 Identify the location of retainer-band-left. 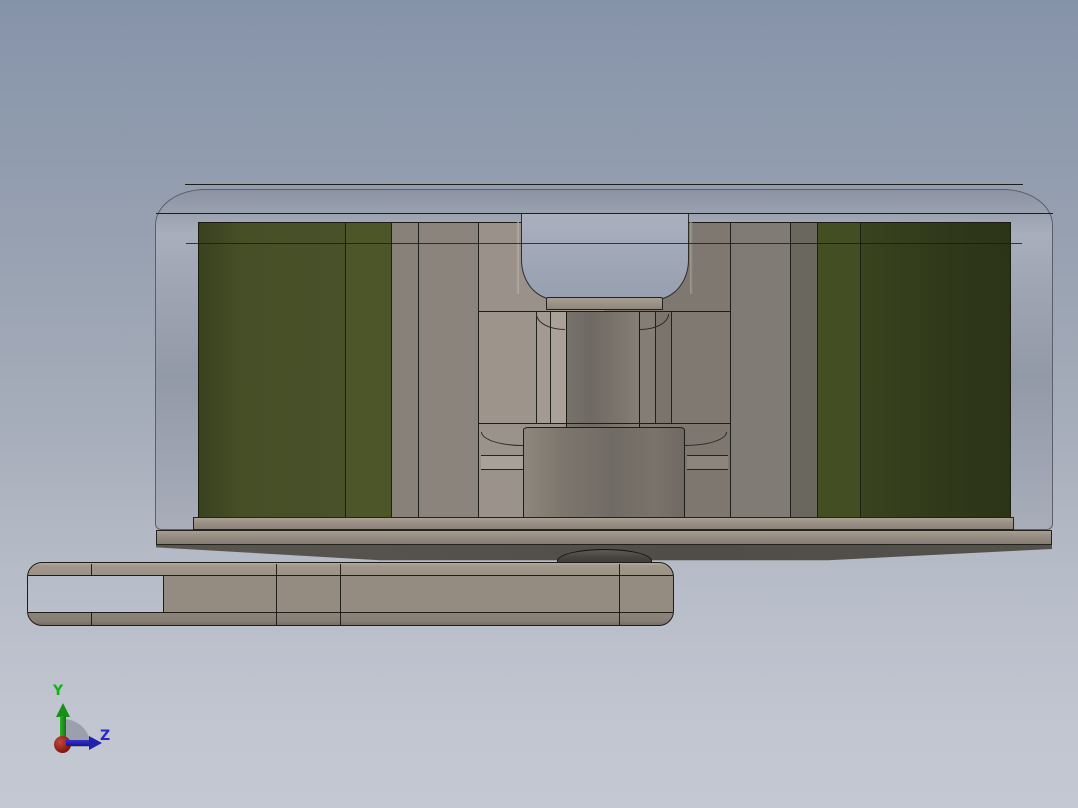
(502, 462).